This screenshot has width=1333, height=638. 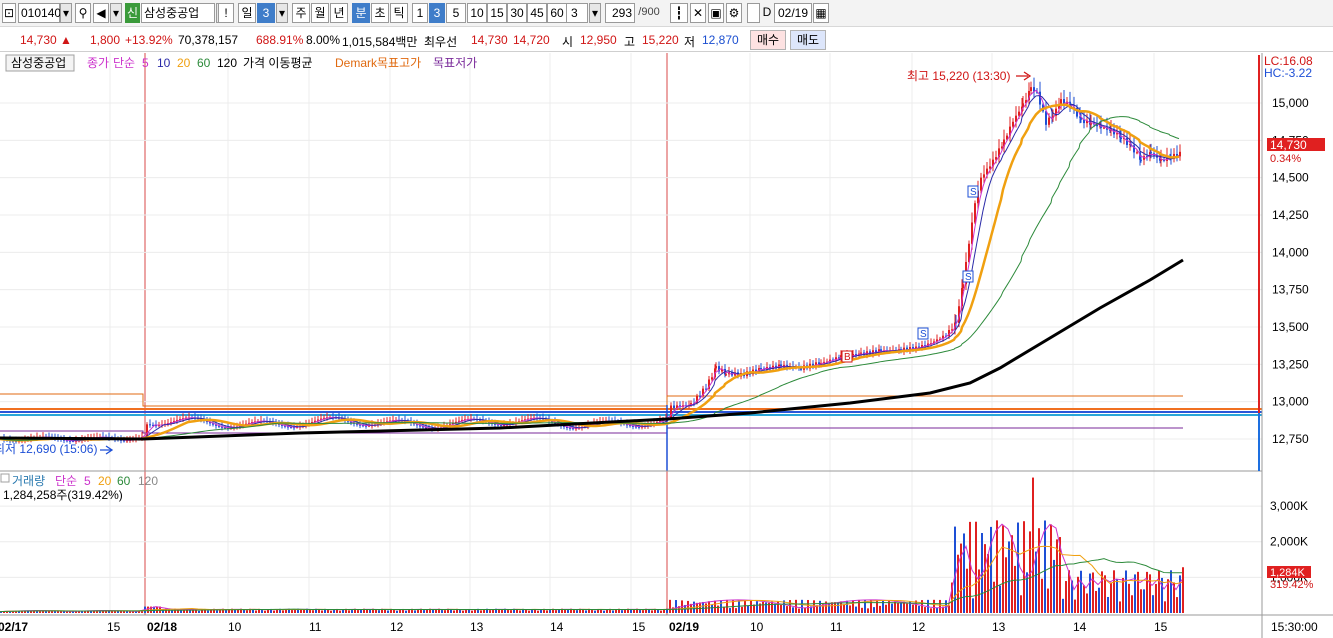 I want to click on period-day: 일, so click(x=247, y=13).